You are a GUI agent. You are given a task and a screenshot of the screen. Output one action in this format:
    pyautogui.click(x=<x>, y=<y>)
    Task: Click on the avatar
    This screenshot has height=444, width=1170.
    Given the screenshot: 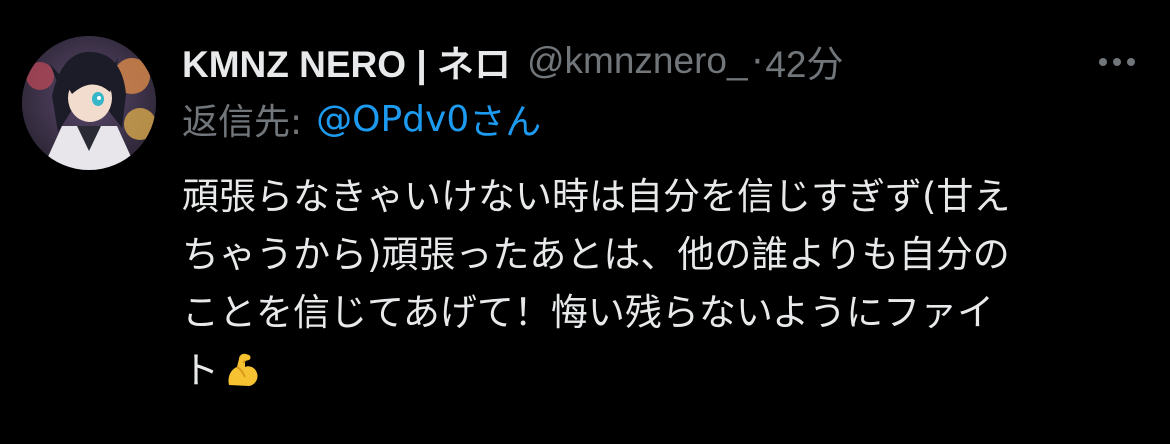 What is the action you would take?
    pyautogui.click(x=89, y=103)
    